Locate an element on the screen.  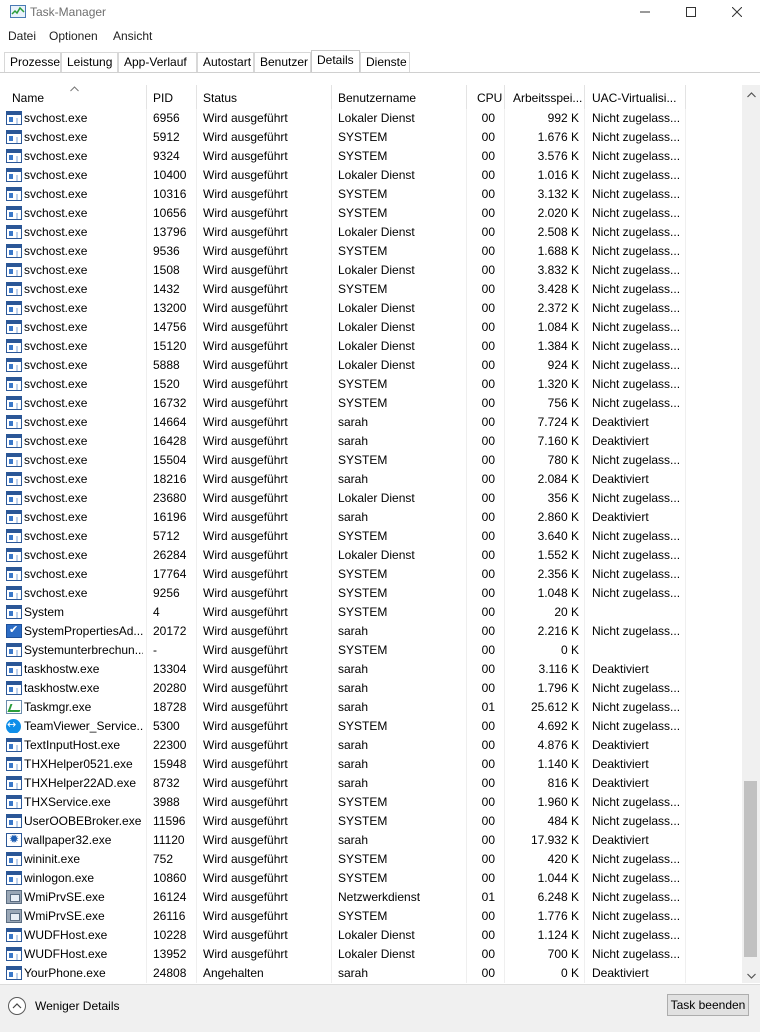
minimize-button is located at coordinates (645, 13).